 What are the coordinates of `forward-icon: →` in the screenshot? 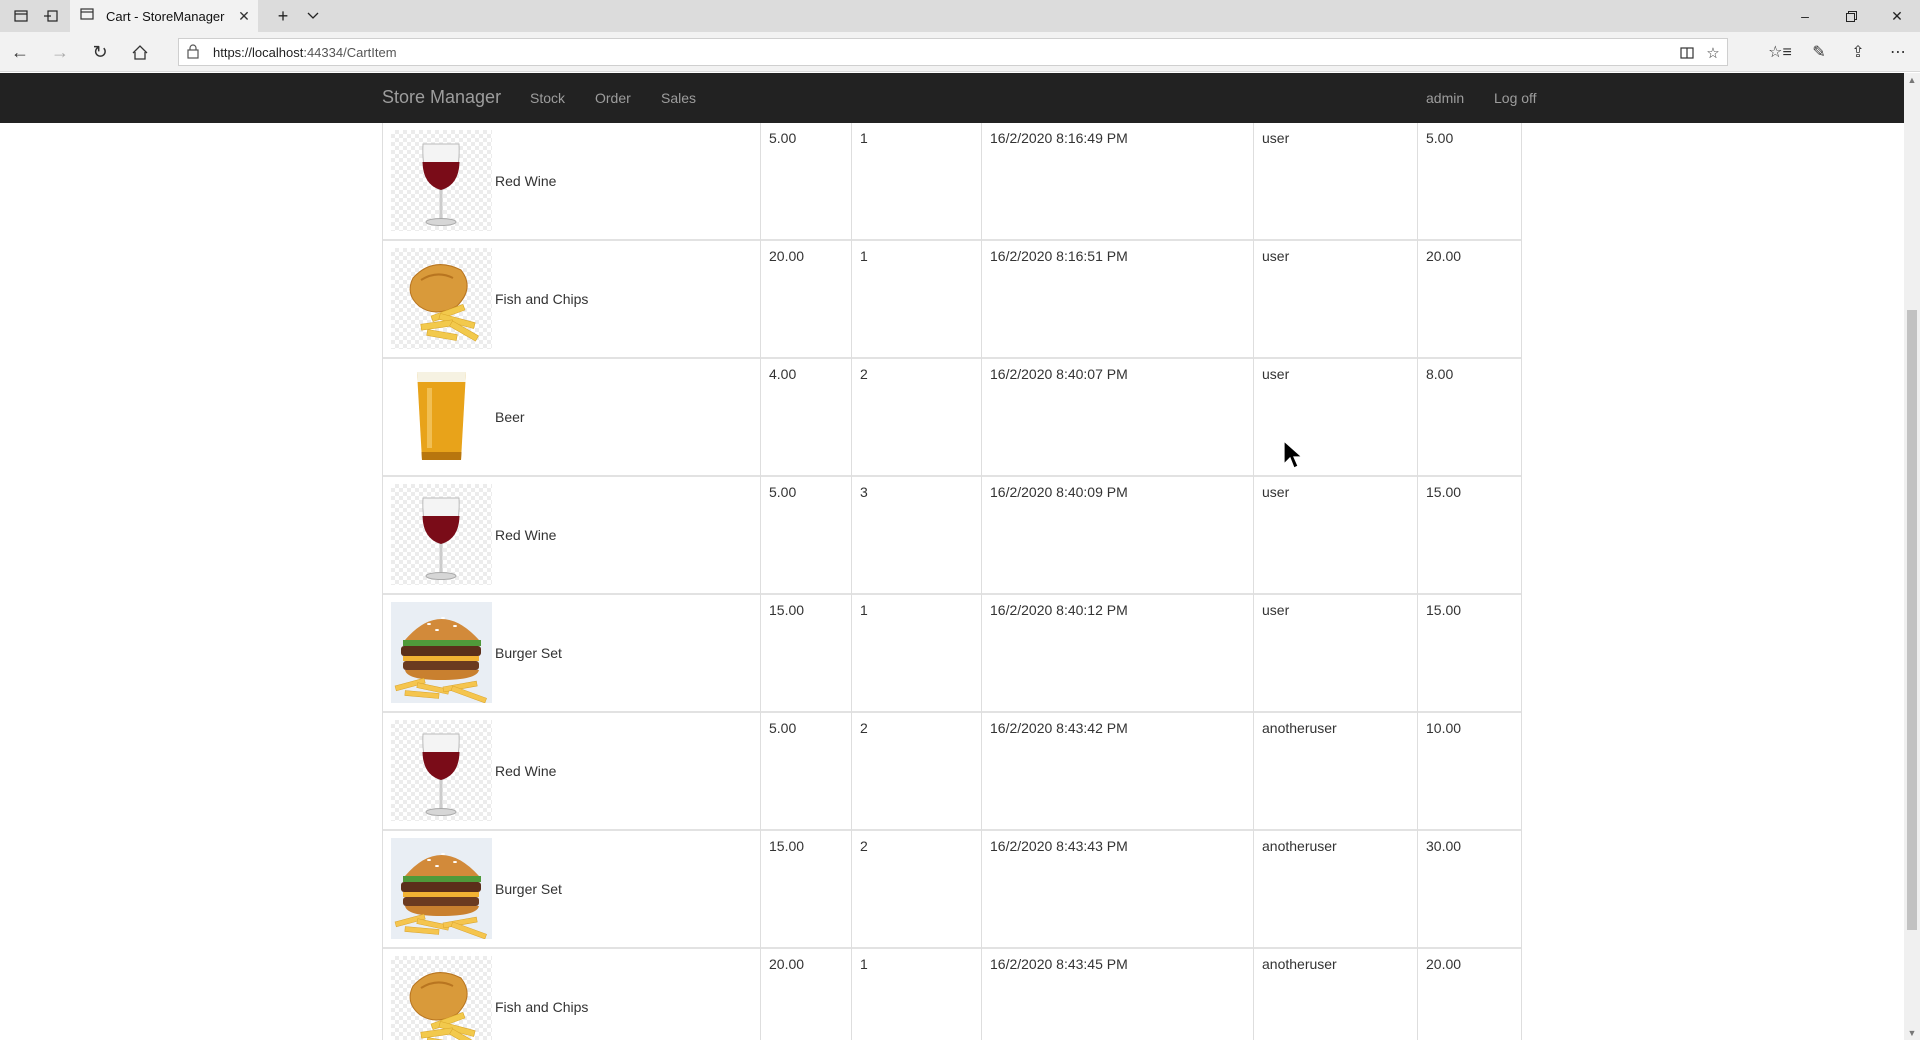 It's located at (60, 52).